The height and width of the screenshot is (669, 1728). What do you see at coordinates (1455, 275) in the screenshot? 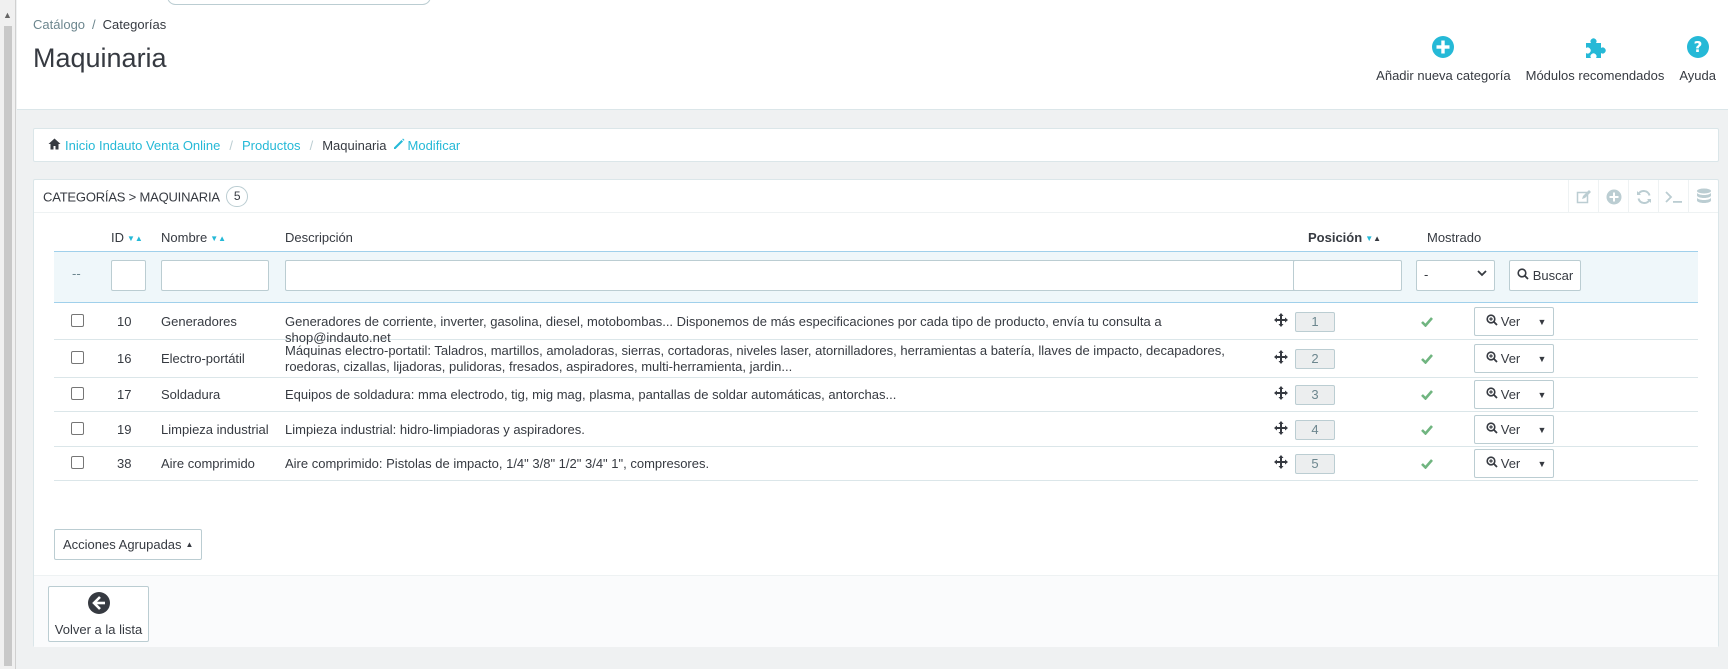
I see `filter-shown-select: -` at bounding box center [1455, 275].